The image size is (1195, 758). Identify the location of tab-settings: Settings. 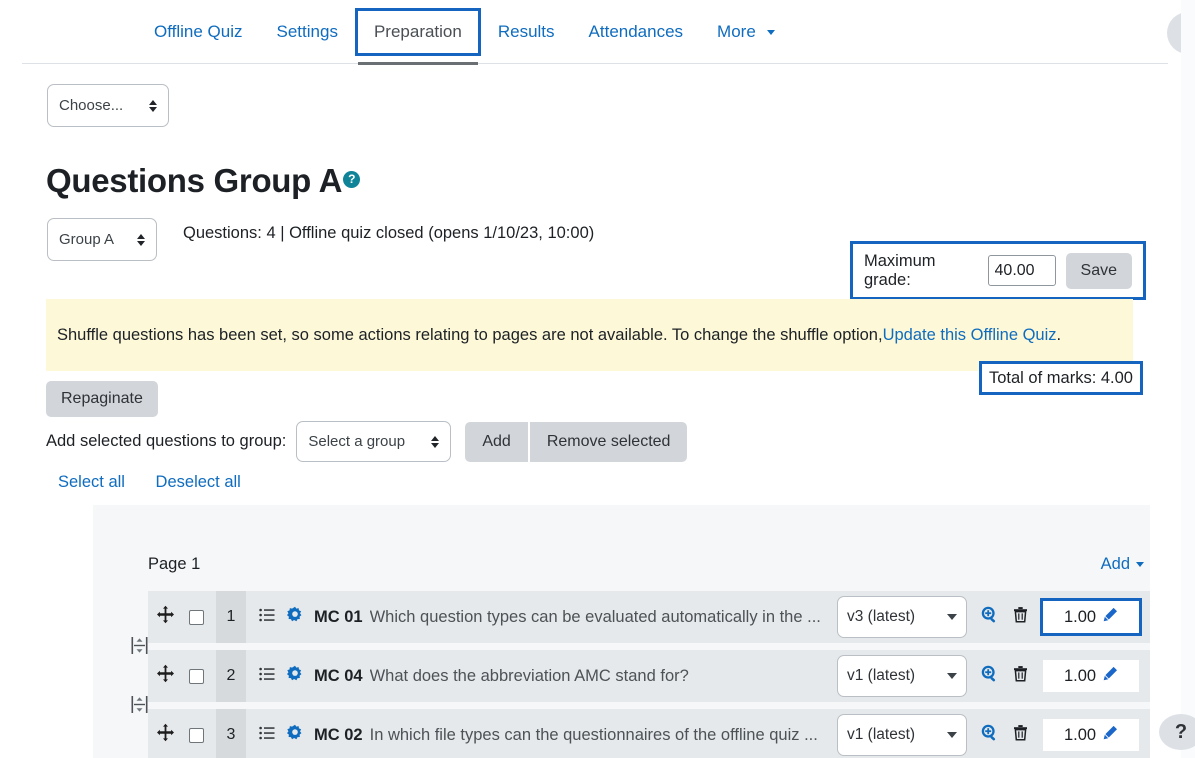
(307, 32).